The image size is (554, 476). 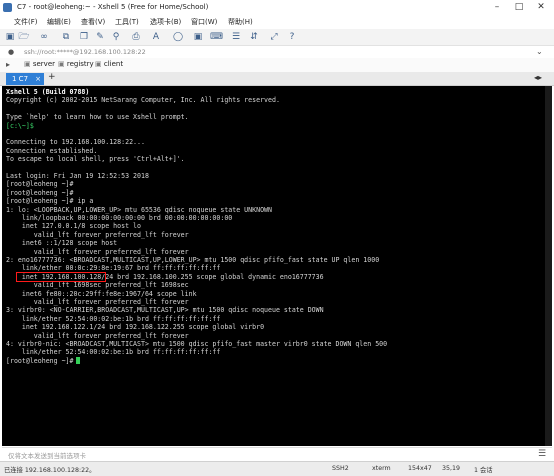 What do you see at coordinates (236, 37) in the screenshot?
I see `script-icon: ☰` at bounding box center [236, 37].